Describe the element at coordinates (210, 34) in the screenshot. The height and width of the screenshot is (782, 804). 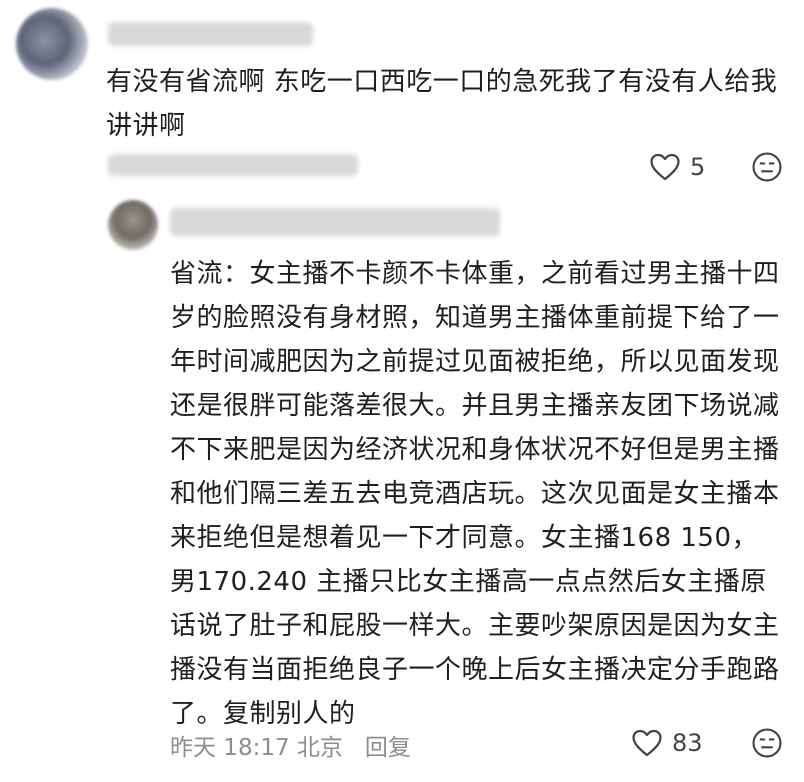
I see `commenter-username-blurred` at that location.